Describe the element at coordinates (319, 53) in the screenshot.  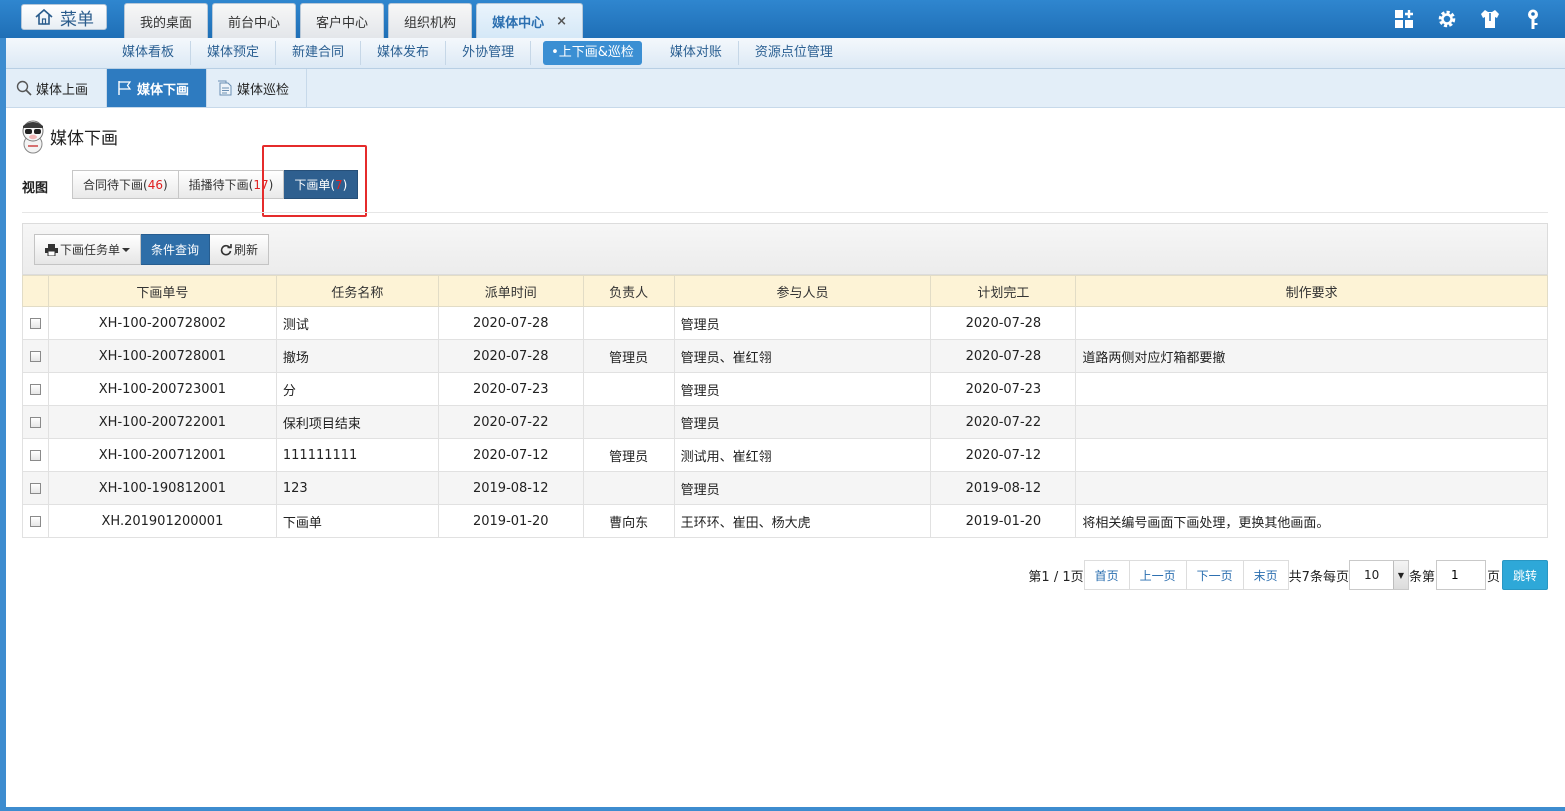
I see `subnav-new-contract: 新建合同` at that location.